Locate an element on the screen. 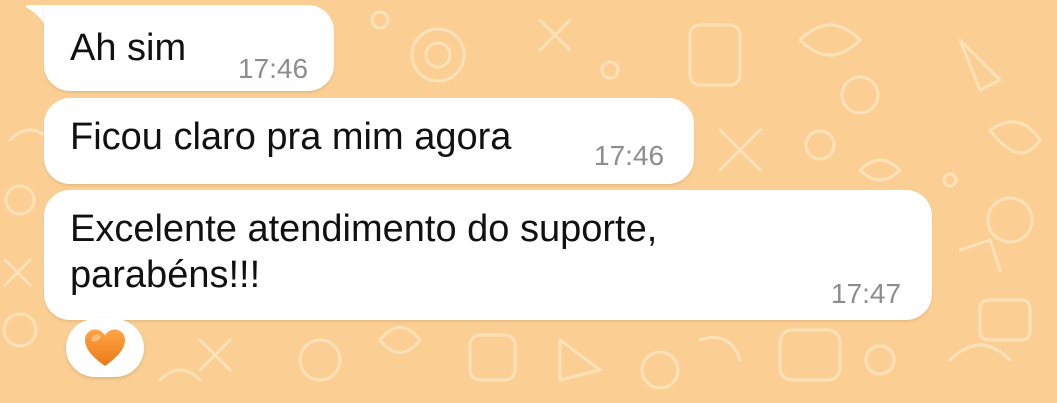 This screenshot has height=403, width=1057. message-bubble: Ficou claro pra mim agora 17:46 is located at coordinates (369, 141).